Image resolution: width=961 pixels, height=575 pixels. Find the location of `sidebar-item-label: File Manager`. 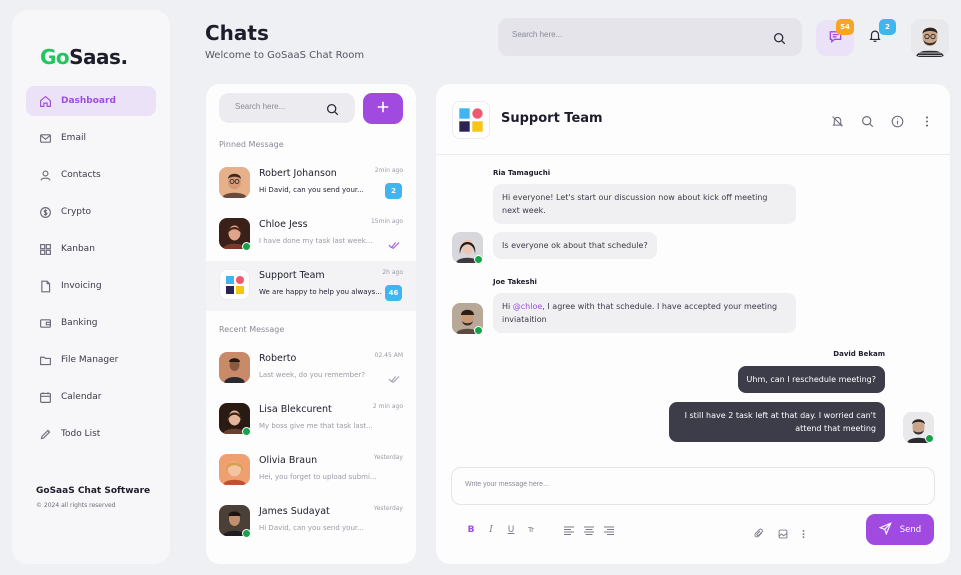

sidebar-item-label: File Manager is located at coordinates (90, 360).